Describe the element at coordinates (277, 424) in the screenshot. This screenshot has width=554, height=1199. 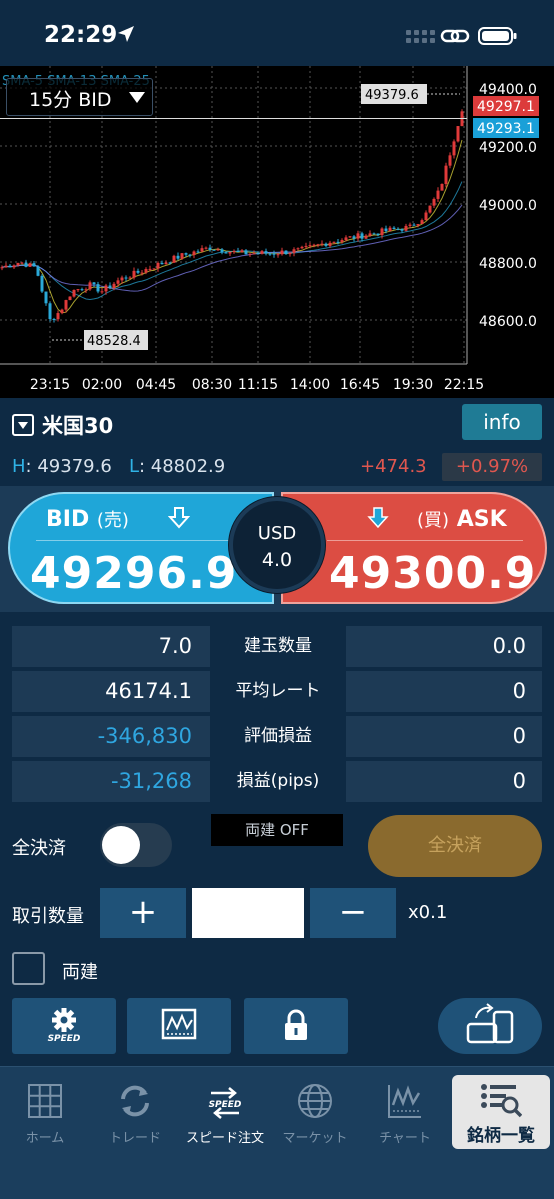
I see `symbol-header: 米国30 info` at that location.